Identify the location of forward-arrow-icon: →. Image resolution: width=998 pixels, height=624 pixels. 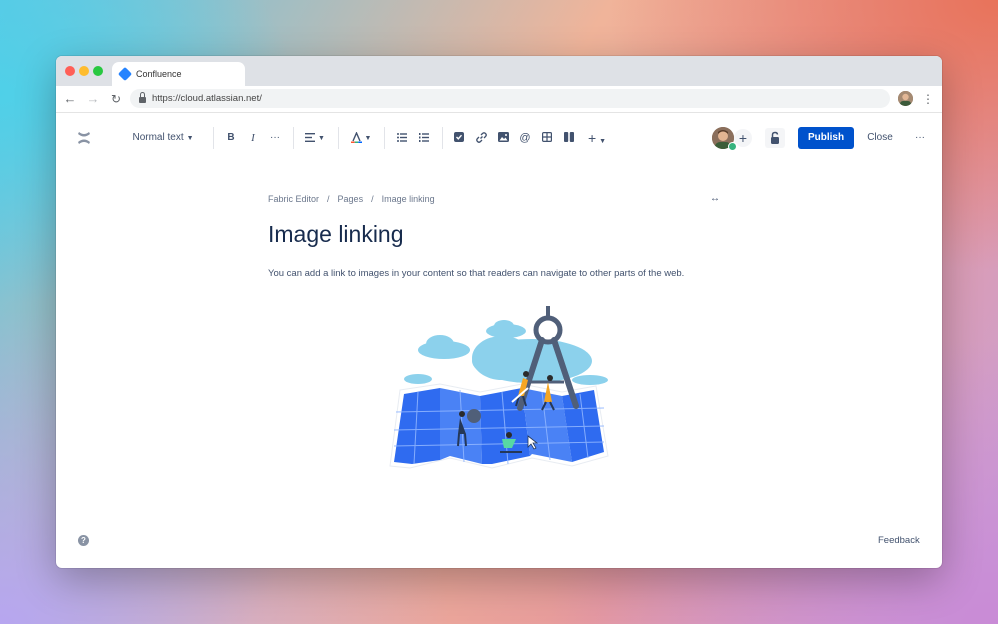
(93, 99).